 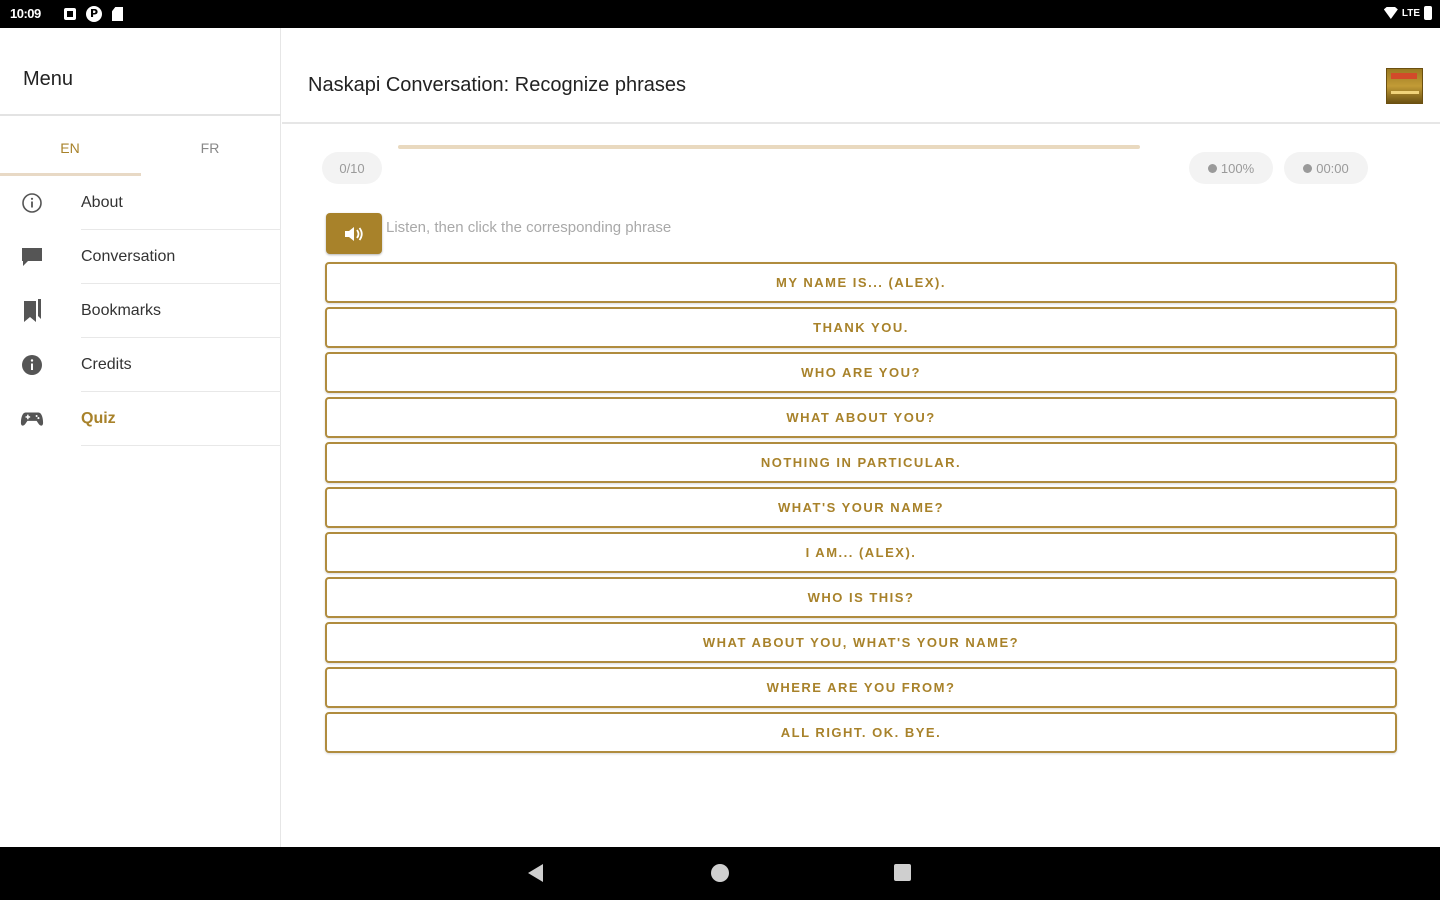 I want to click on sidebar-item-bookmarks: Bookmarks, so click(x=140, y=311).